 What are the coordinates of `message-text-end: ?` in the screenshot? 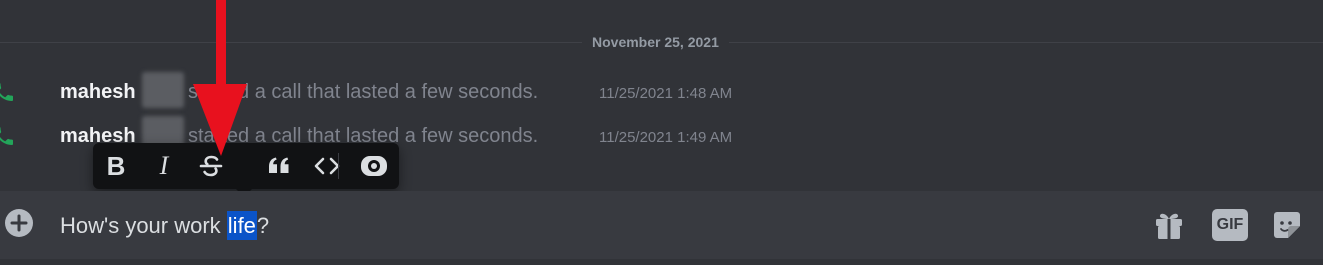 It's located at (263, 225).